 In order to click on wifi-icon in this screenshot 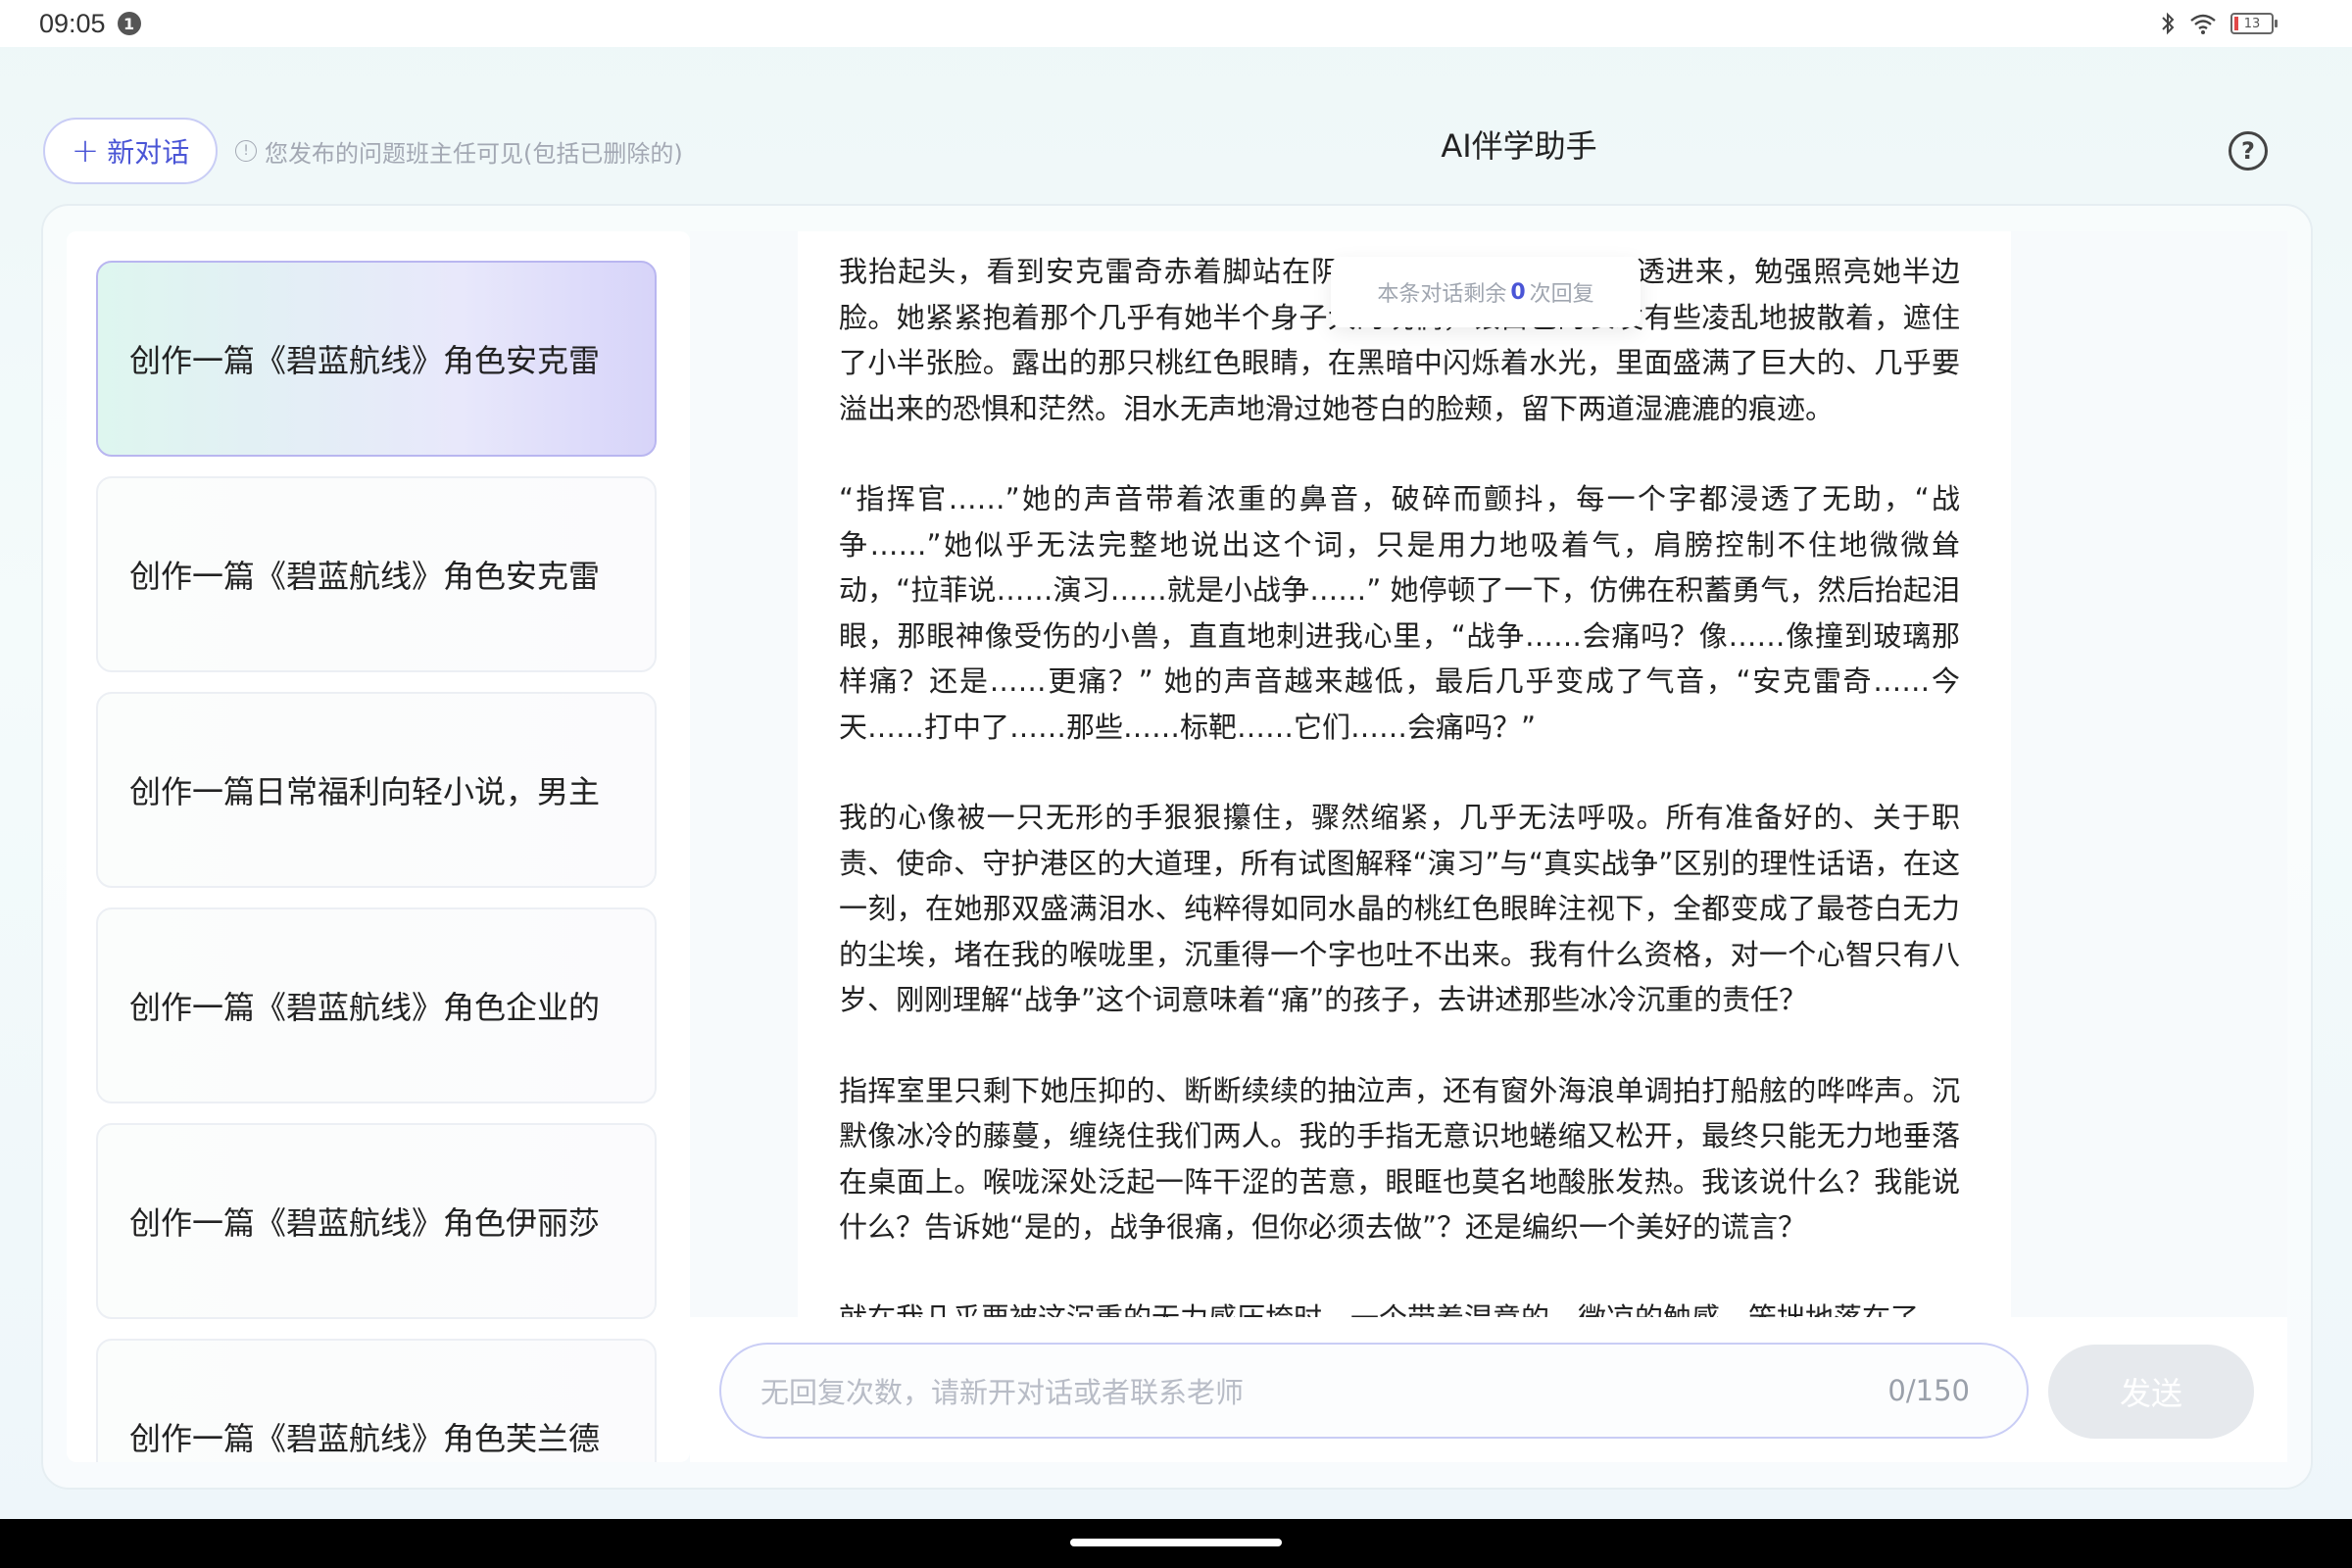, I will do `click(2203, 24)`.